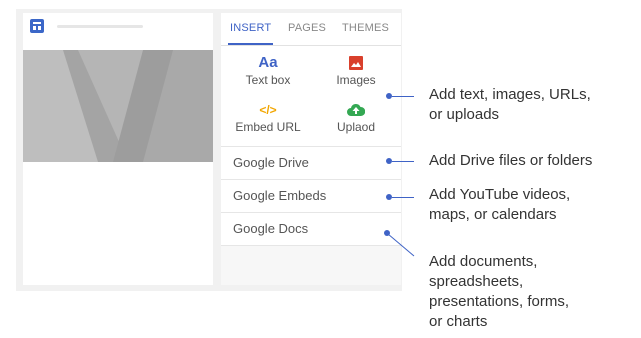  What do you see at coordinates (280, 195) in the screenshot?
I see `google-embeds-label: Google Embeds` at bounding box center [280, 195].